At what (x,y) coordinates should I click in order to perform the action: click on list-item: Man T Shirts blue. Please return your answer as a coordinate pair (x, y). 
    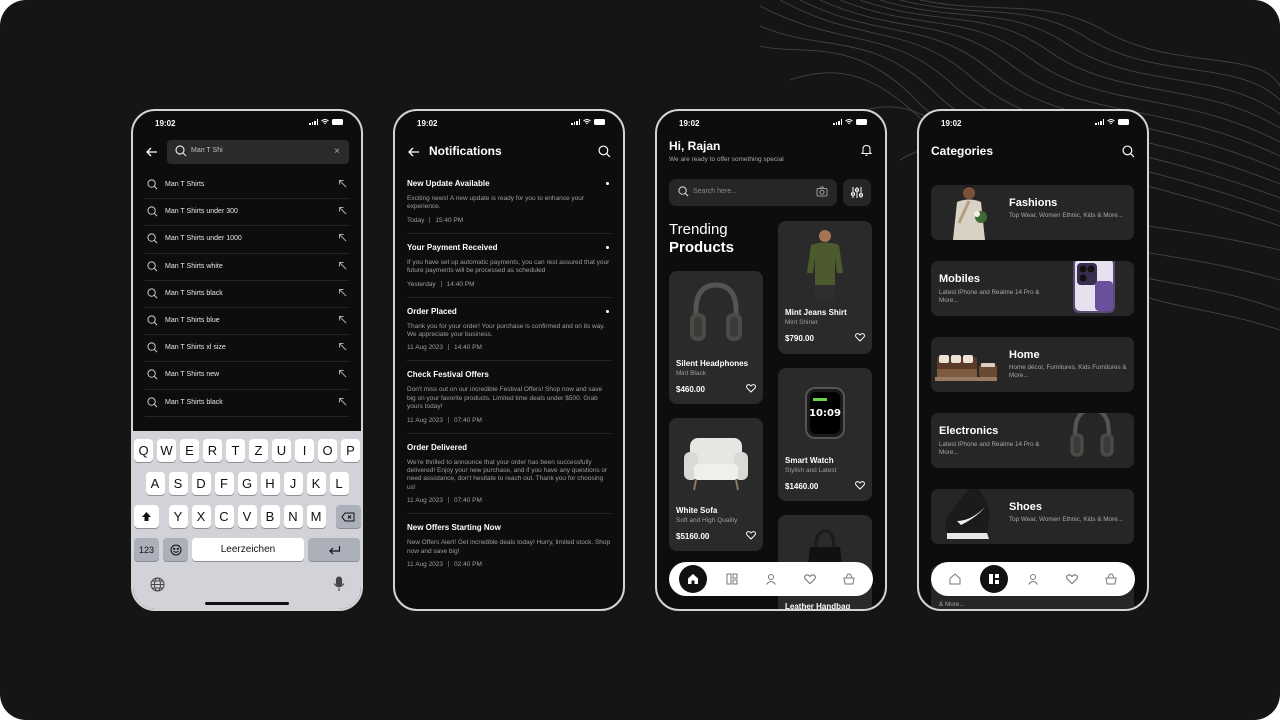
    Looking at the image, I should click on (247, 322).